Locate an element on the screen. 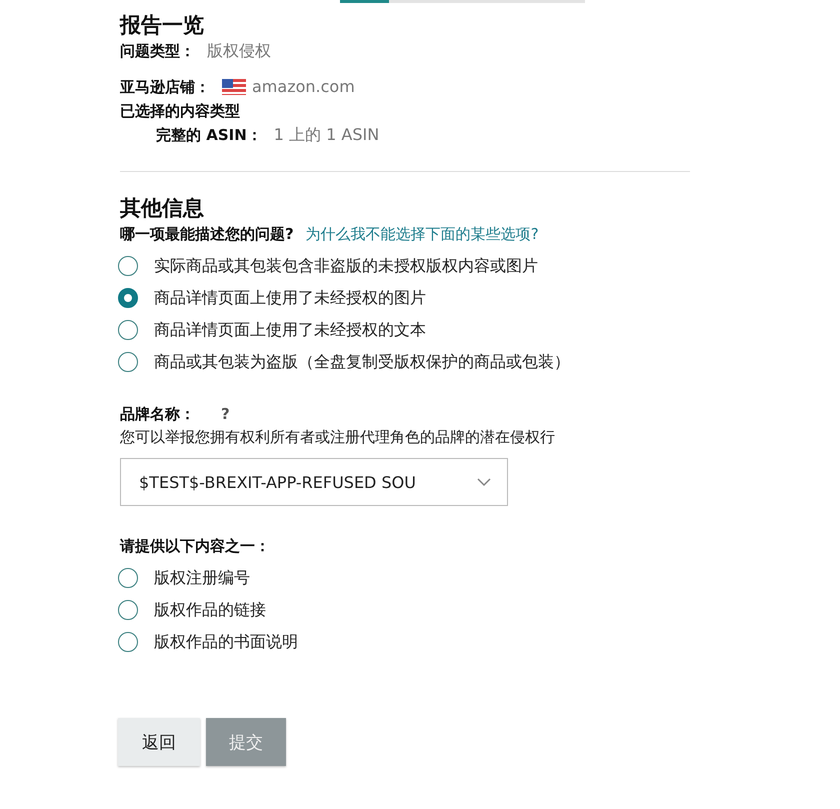 The image size is (840, 809). option-label: 商品详情页面上使用了未经授权的文本 is located at coordinates (290, 330).